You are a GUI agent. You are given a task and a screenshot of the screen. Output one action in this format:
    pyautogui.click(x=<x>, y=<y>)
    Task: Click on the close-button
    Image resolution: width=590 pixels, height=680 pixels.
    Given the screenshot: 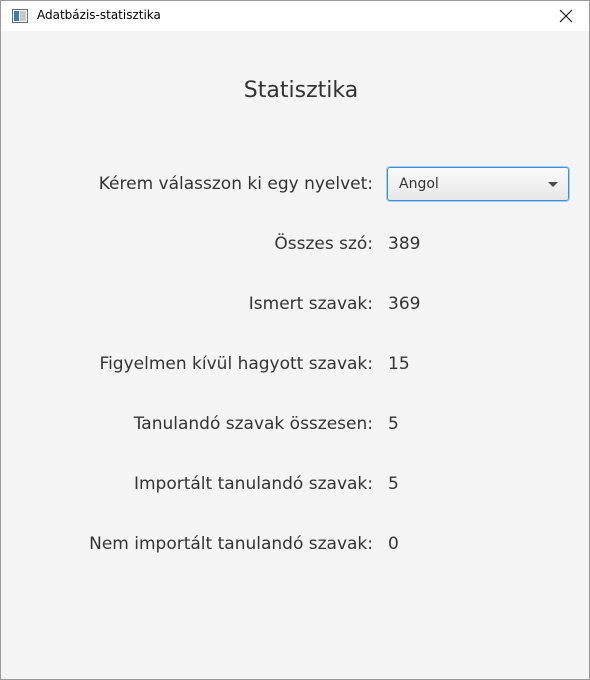 What is the action you would take?
    pyautogui.click(x=566, y=16)
    